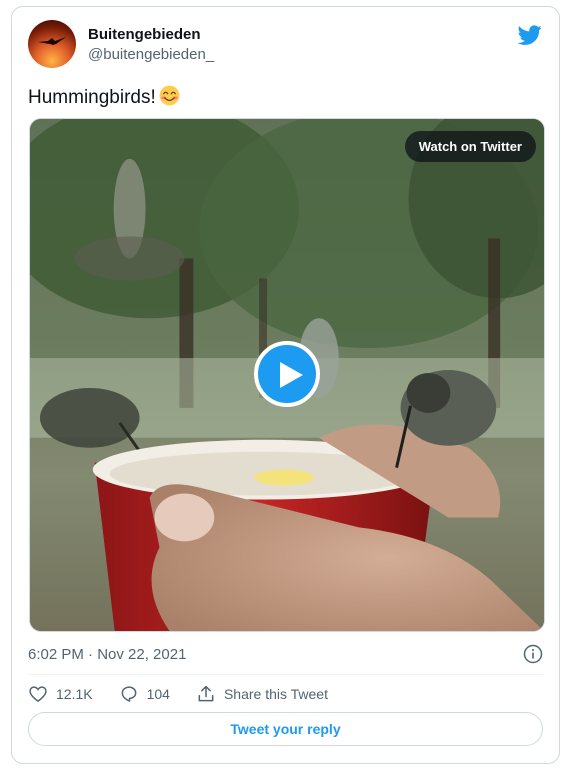 The height and width of the screenshot is (772, 572). Describe the element at coordinates (291, 375) in the screenshot. I see `play-icon` at that location.